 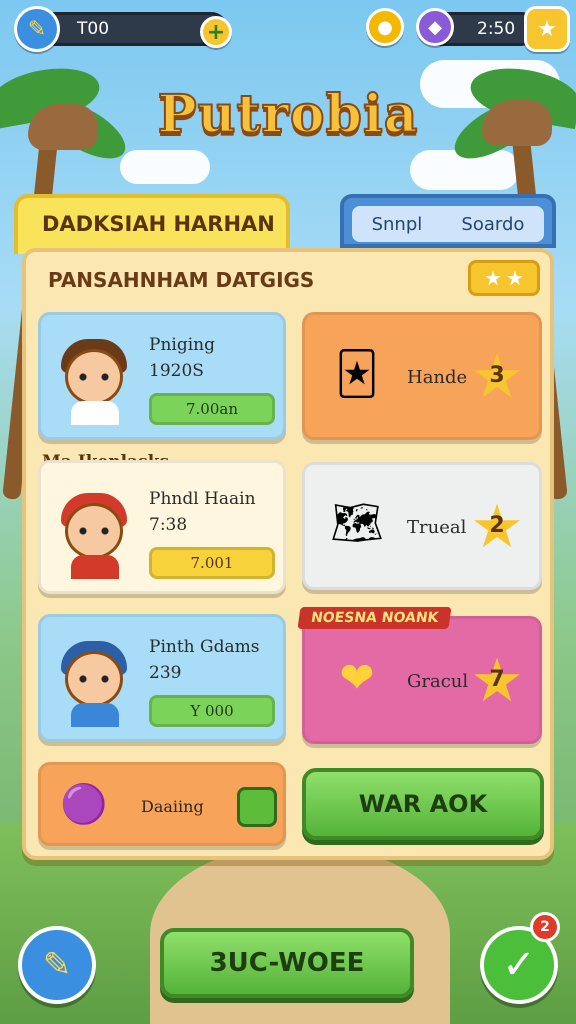 What do you see at coordinates (519, 965) in the screenshot?
I see `checkmark-icon: ✓` at bounding box center [519, 965].